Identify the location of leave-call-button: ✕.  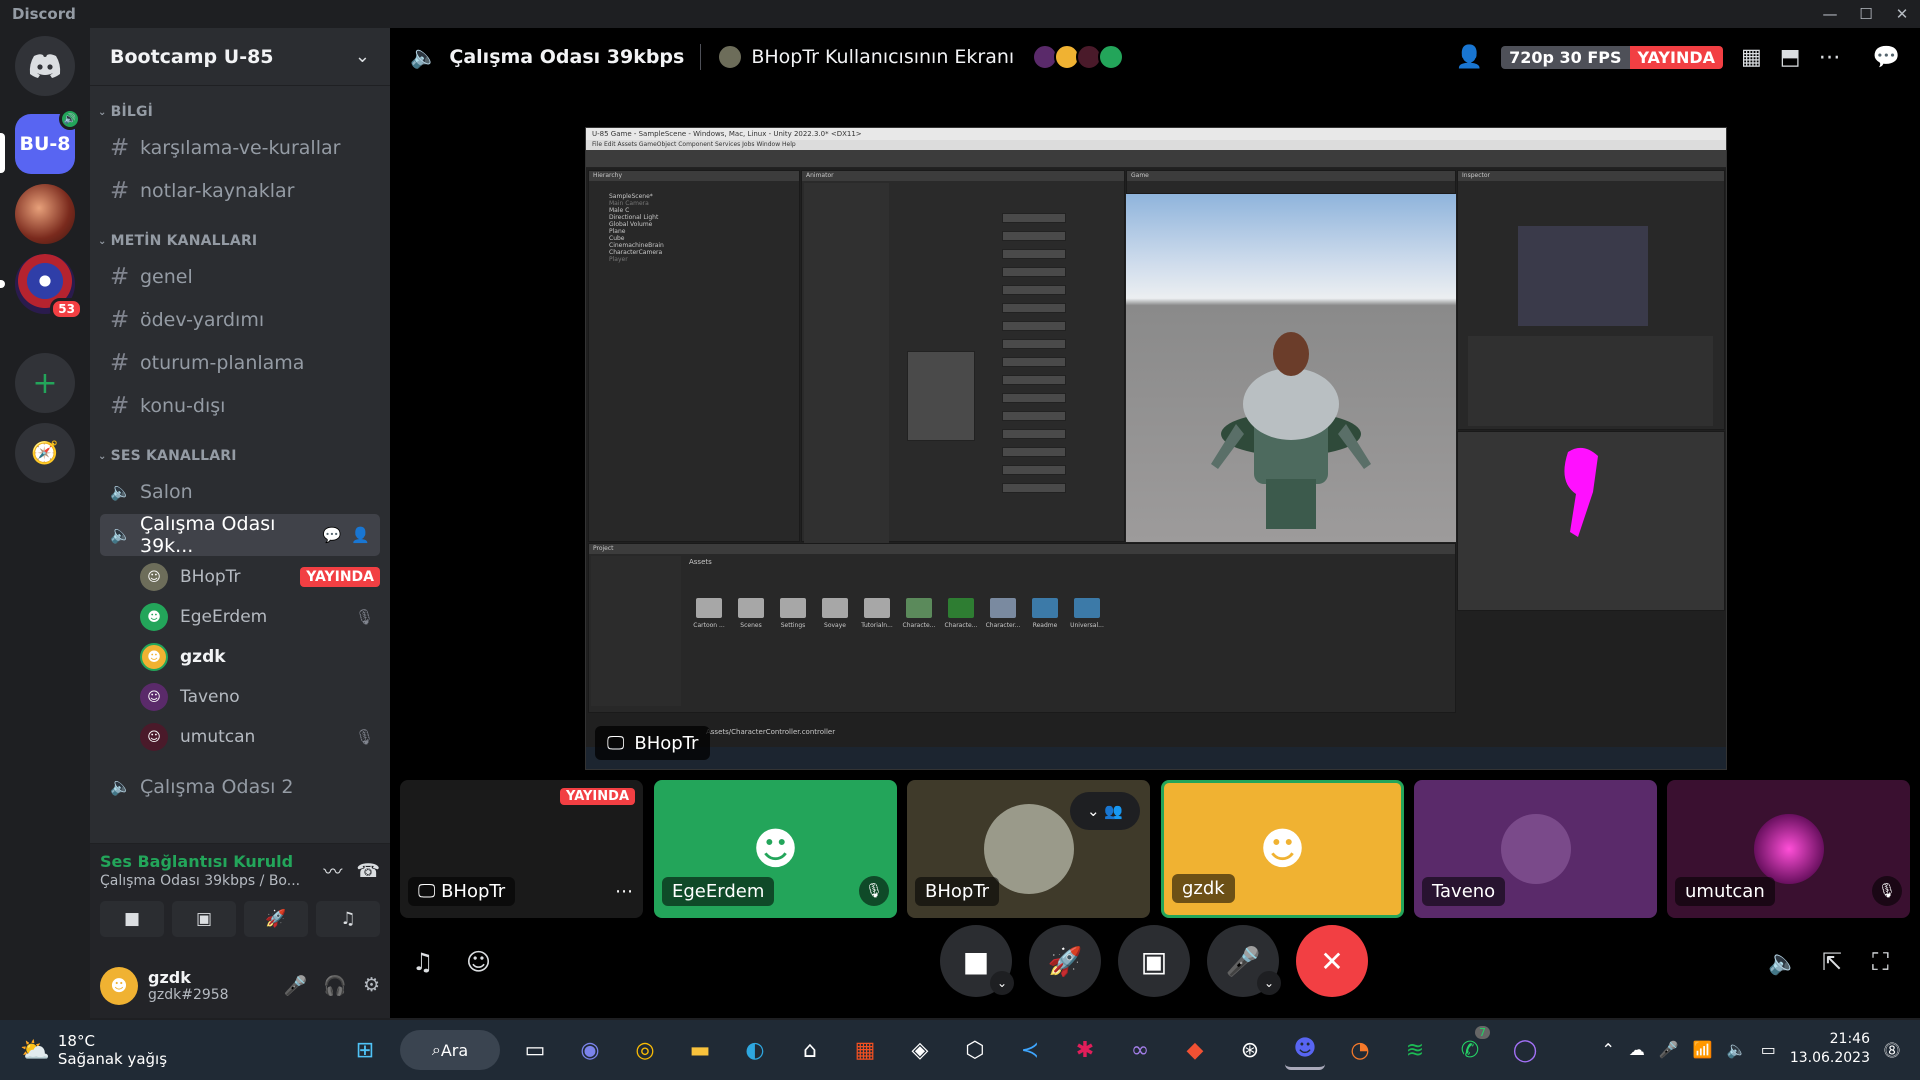
(1332, 961).